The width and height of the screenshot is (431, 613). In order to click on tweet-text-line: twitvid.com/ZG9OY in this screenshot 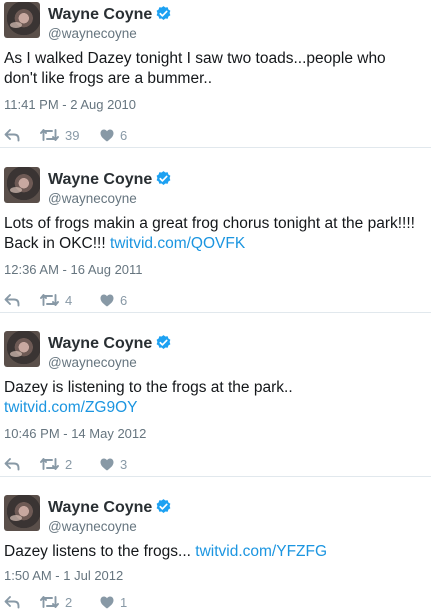, I will do `click(216, 408)`.